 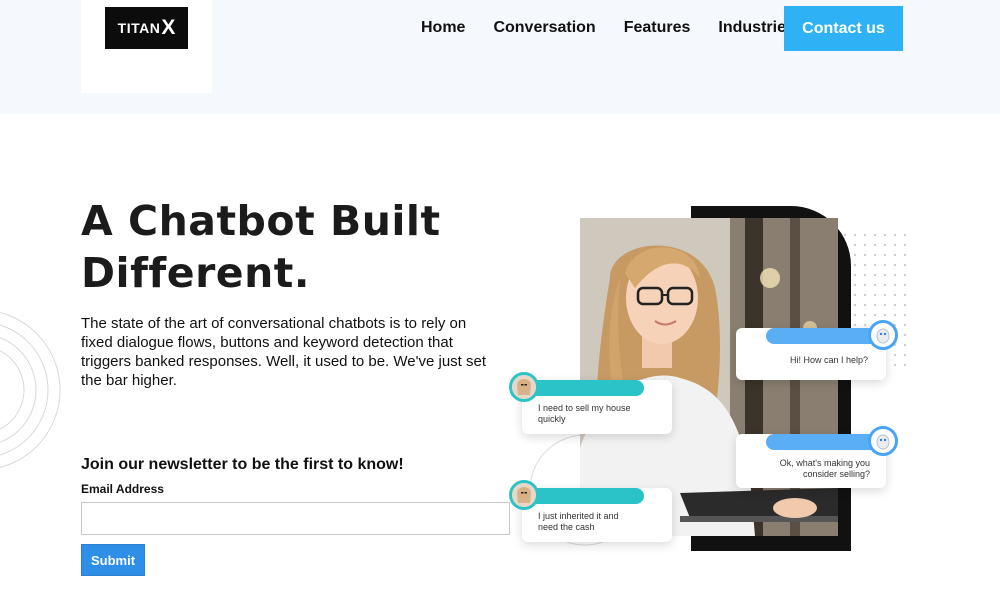 I want to click on bot-message-2-line1: Ok, what's making you, so click(x=824, y=463).